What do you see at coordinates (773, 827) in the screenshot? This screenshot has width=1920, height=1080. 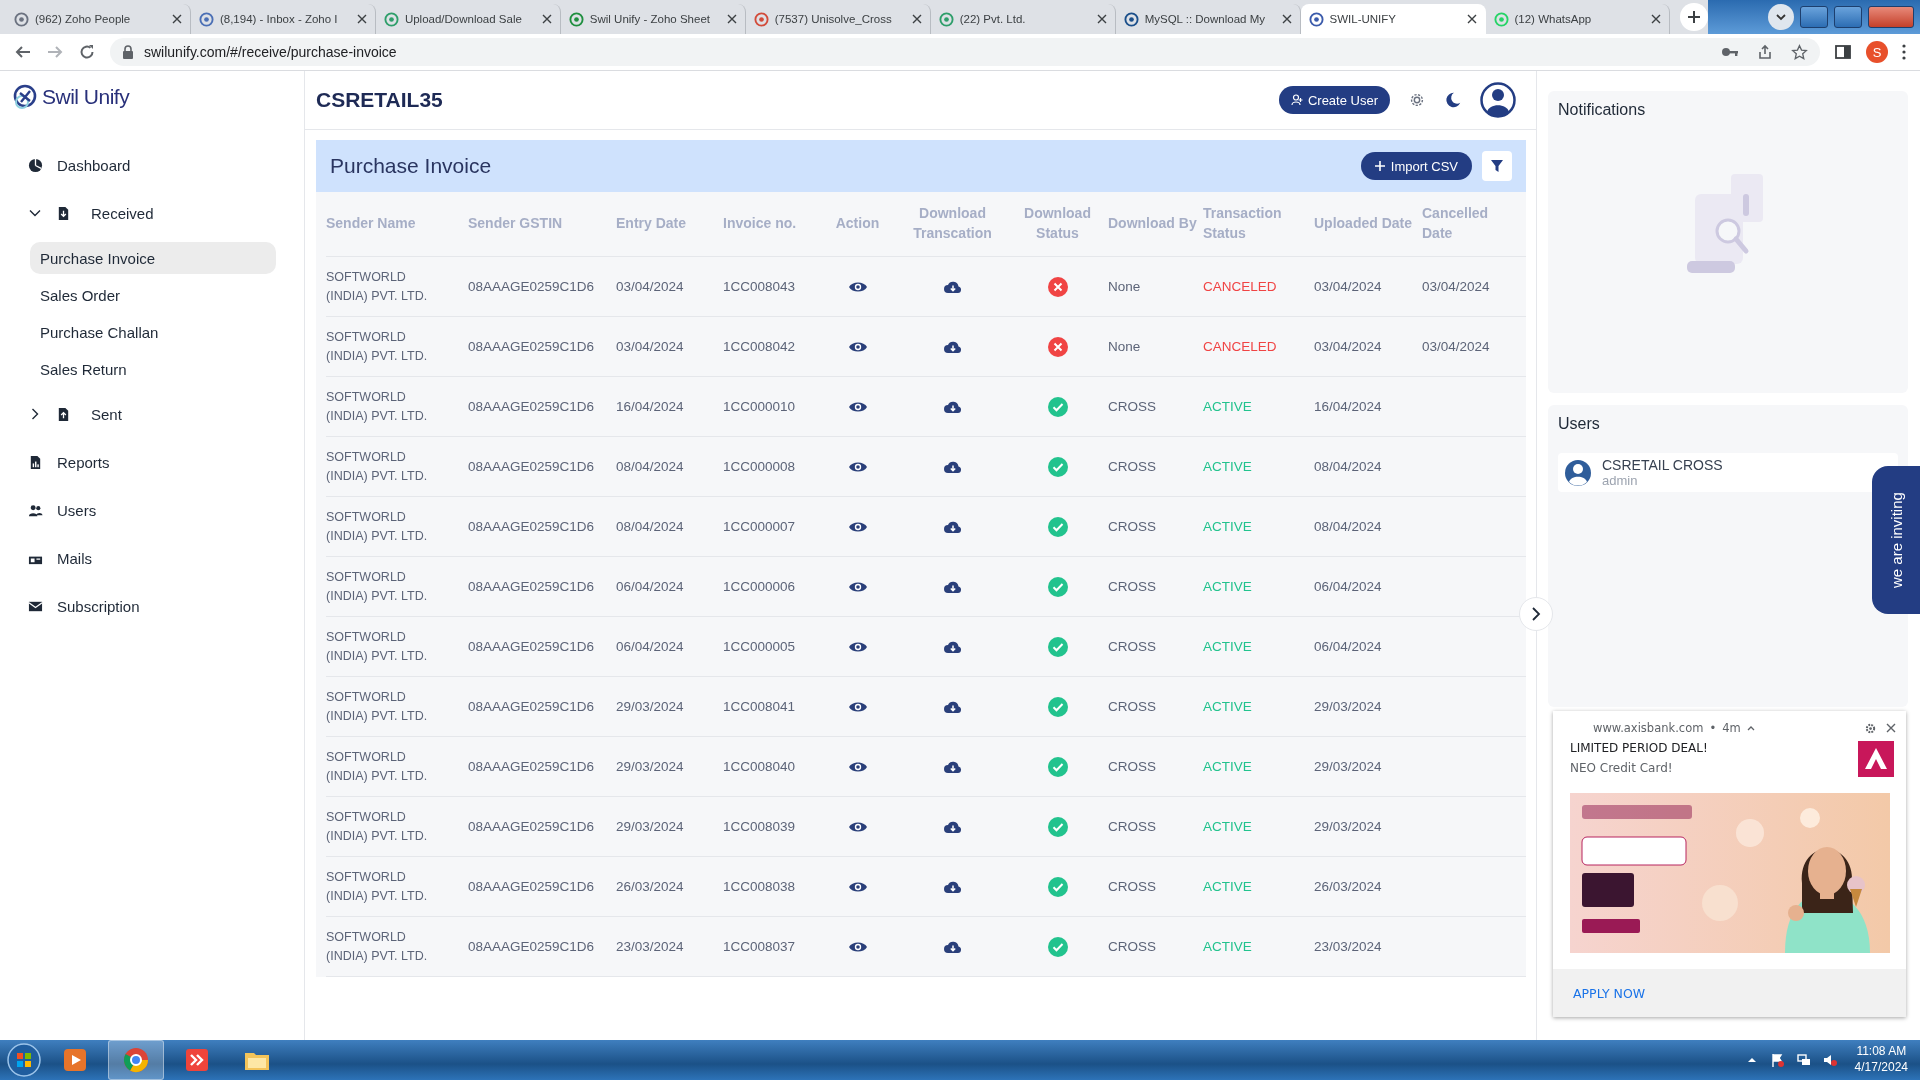 I see `table-cell: 1CC008039` at bounding box center [773, 827].